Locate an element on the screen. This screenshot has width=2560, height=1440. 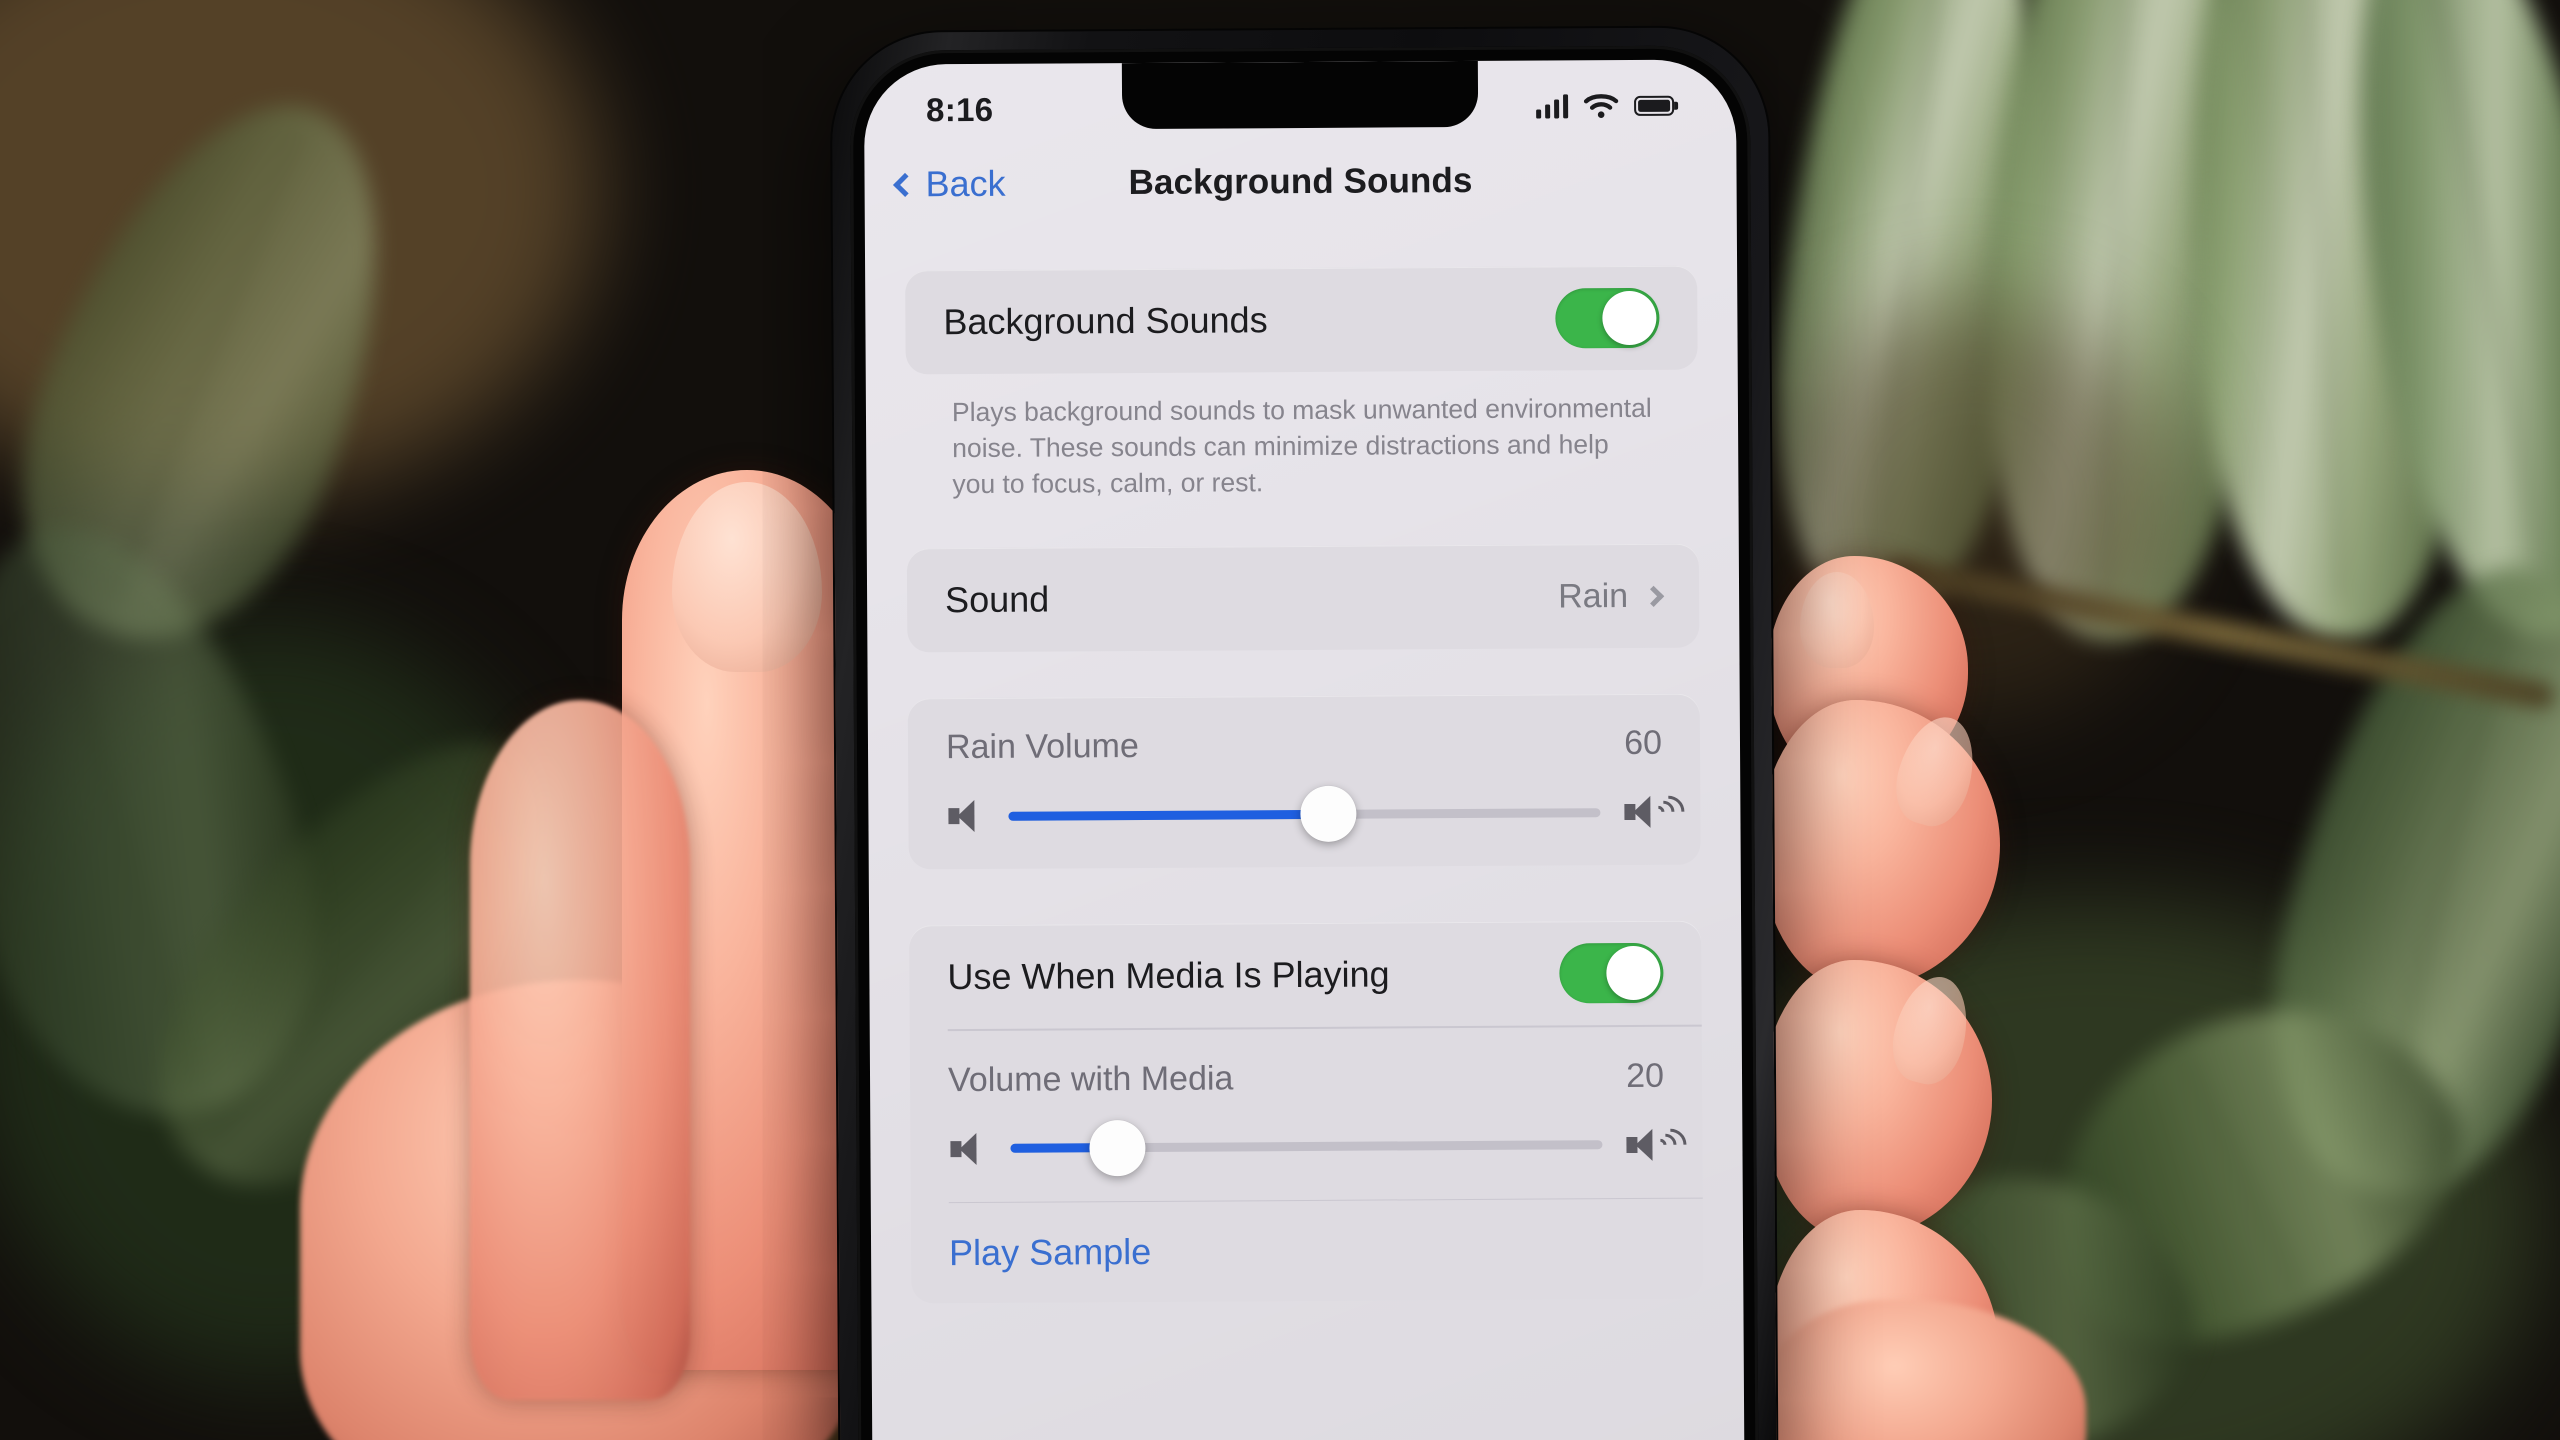
background-sounds-card: Background Sounds is located at coordinates (1301, 320).